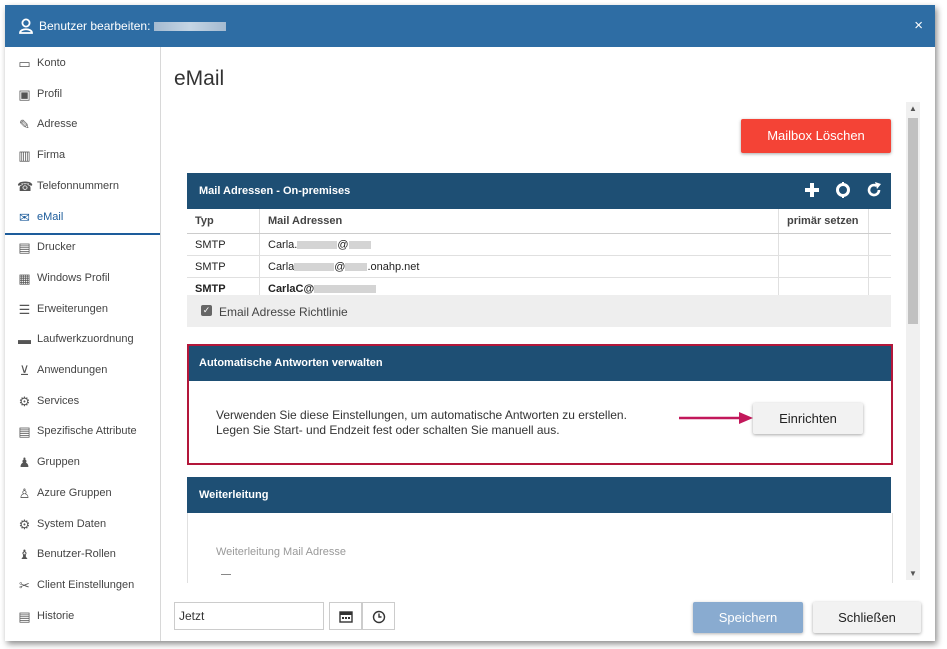  I want to click on date-input: Jetzt, so click(249, 616).